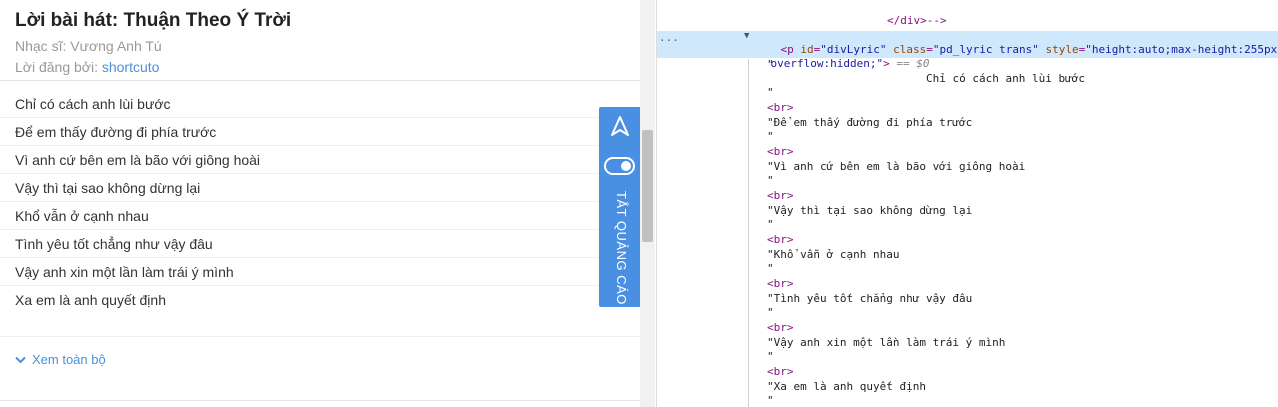 The height and width of the screenshot is (407, 1278). Describe the element at coordinates (913, 63) in the screenshot. I see `dt-selected-marker: == $0` at that location.